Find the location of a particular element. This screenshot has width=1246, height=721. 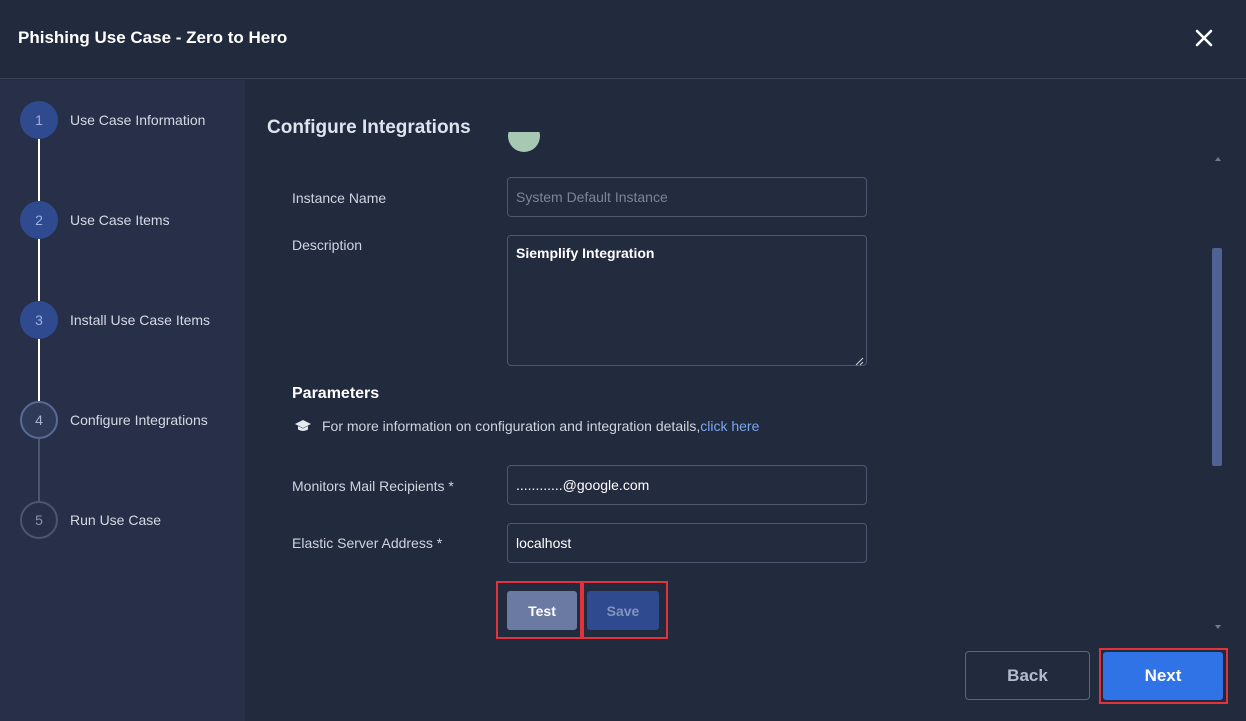

step-use-case-items: 2 Use Case Items is located at coordinates (132, 220).